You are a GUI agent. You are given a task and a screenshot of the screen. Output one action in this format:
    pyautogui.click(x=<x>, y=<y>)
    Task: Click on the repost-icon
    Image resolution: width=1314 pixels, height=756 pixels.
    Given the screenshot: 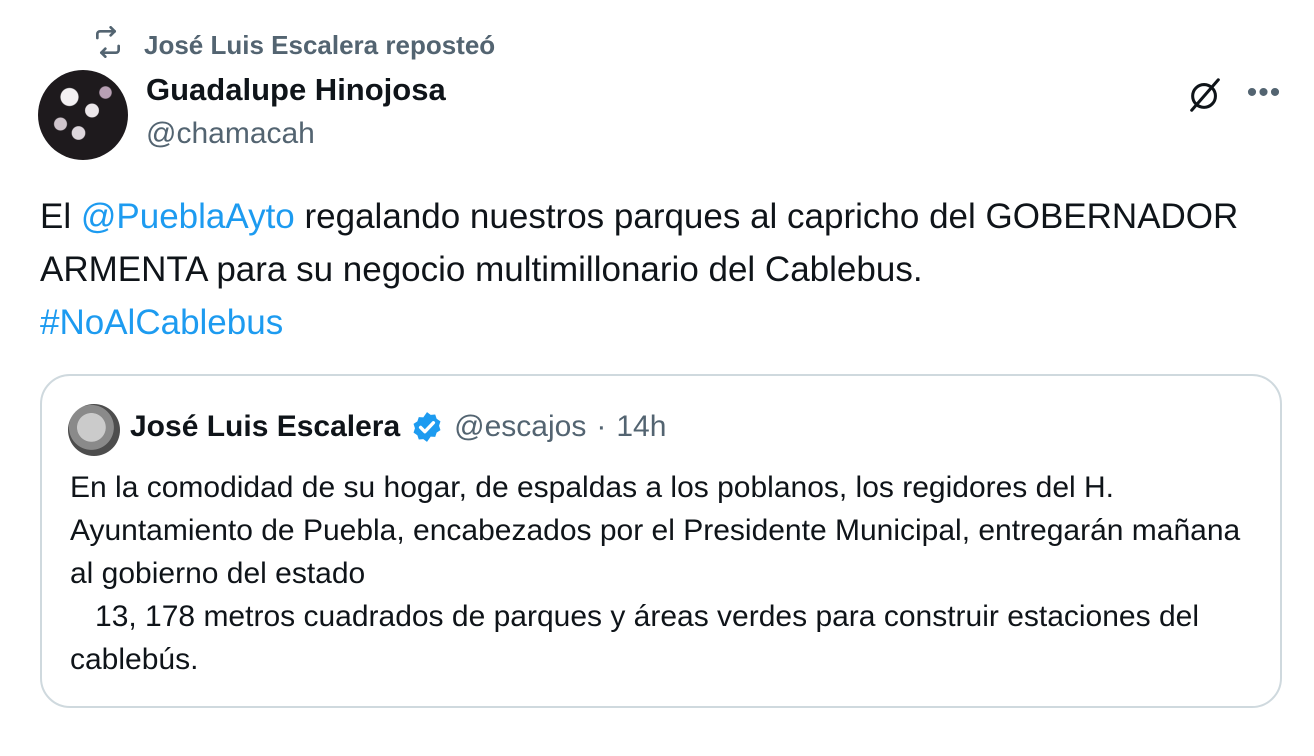 What is the action you would take?
    pyautogui.click(x=108, y=45)
    